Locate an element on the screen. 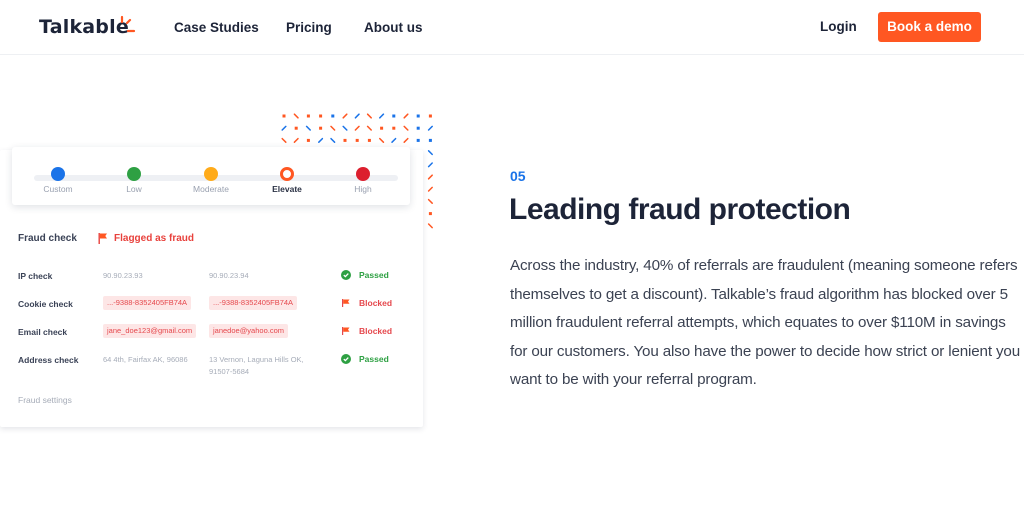  section-number: 05 is located at coordinates (518, 176).